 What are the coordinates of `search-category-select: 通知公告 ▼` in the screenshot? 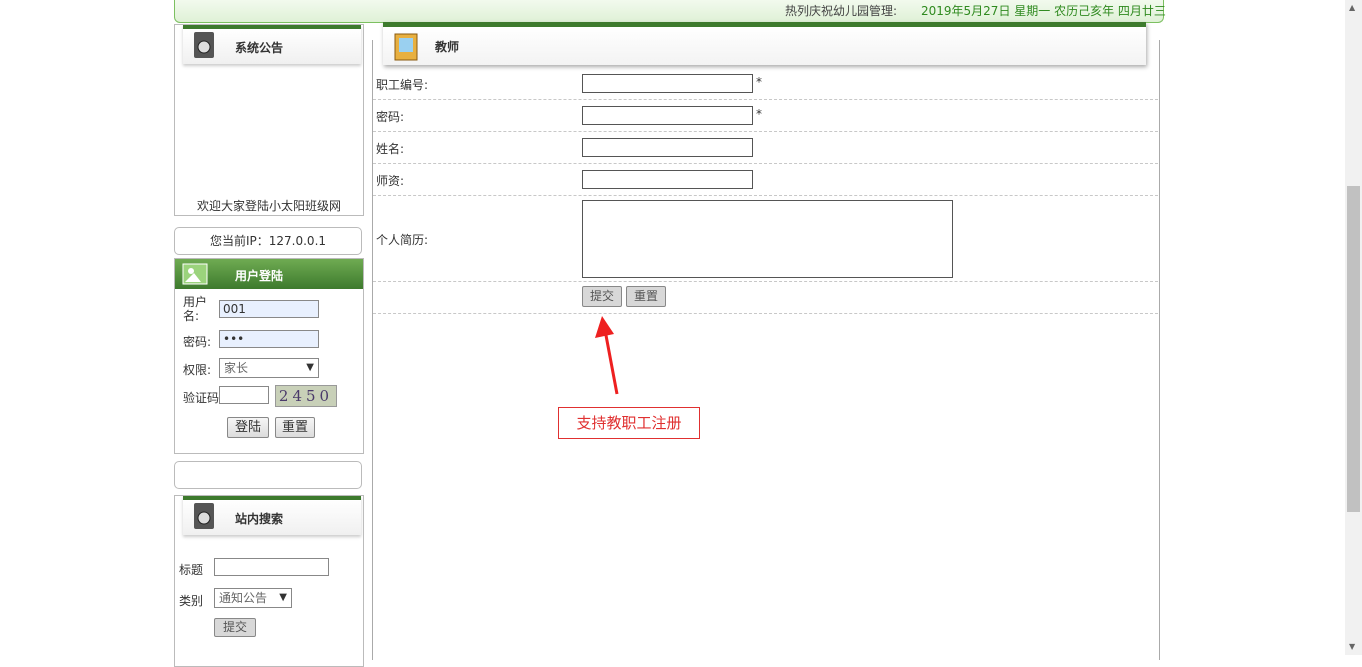 It's located at (253, 598).